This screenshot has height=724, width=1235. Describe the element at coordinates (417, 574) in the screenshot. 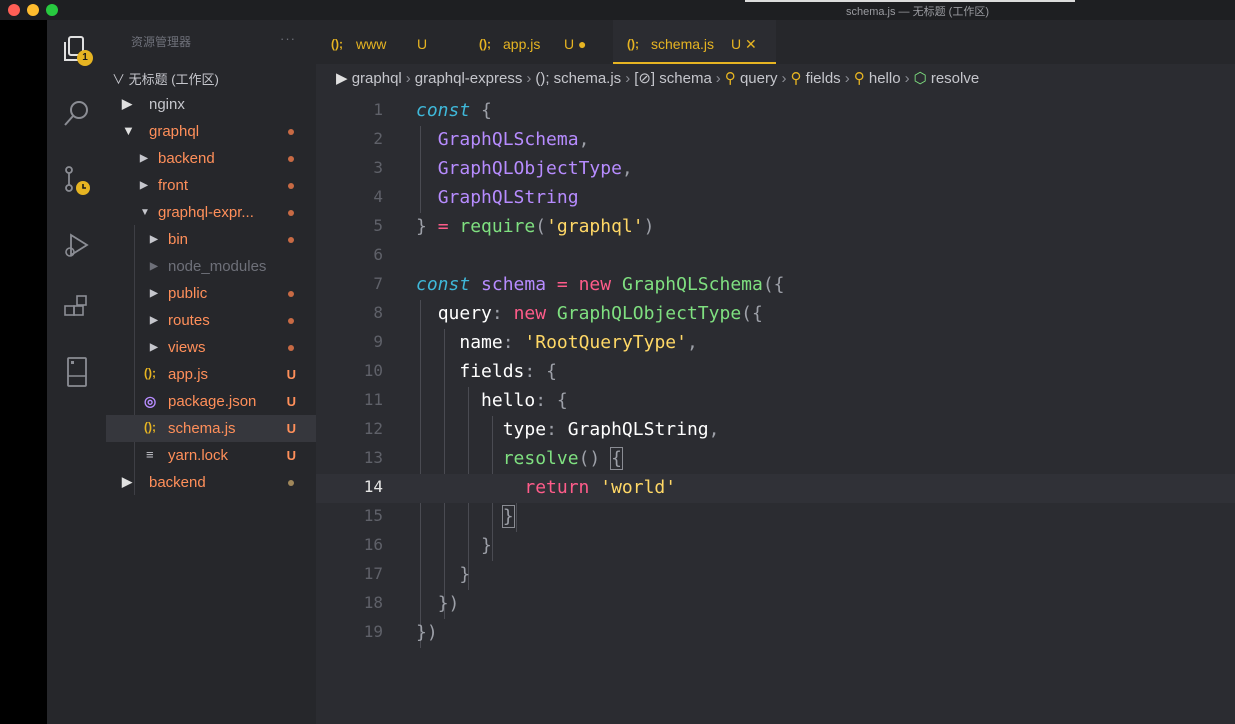

I see `code-line: 17 }` at that location.